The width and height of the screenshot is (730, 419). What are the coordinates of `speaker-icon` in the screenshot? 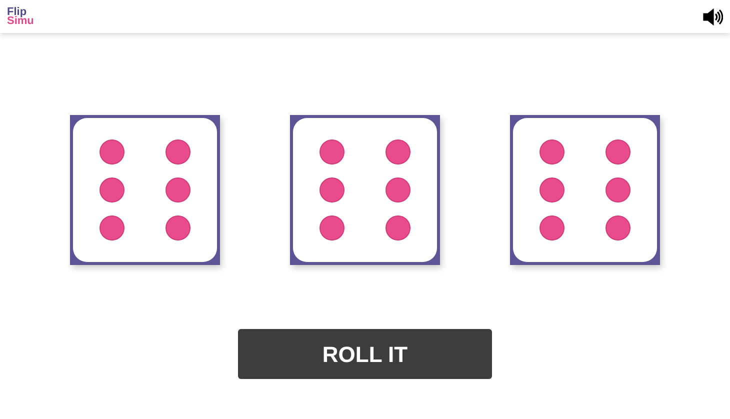 It's located at (713, 17).